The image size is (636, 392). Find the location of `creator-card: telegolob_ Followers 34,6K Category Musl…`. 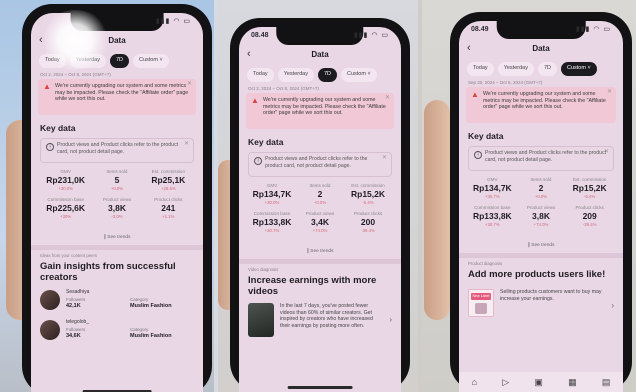

creator-card: telegolob_ Followers 34,6K Category Musl… is located at coordinates (117, 332).